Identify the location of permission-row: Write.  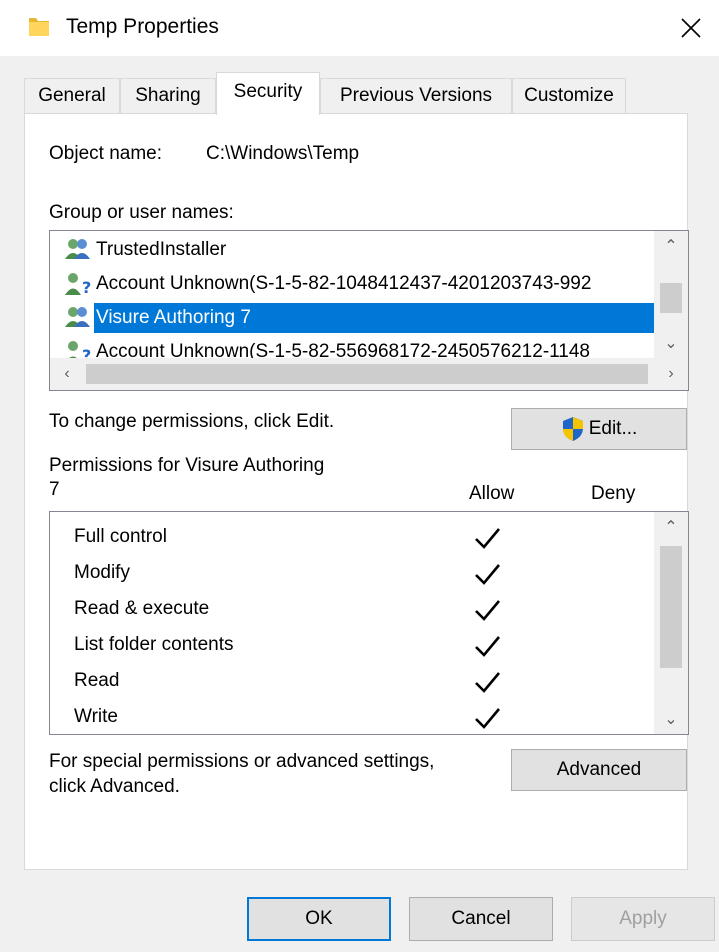
(352, 716).